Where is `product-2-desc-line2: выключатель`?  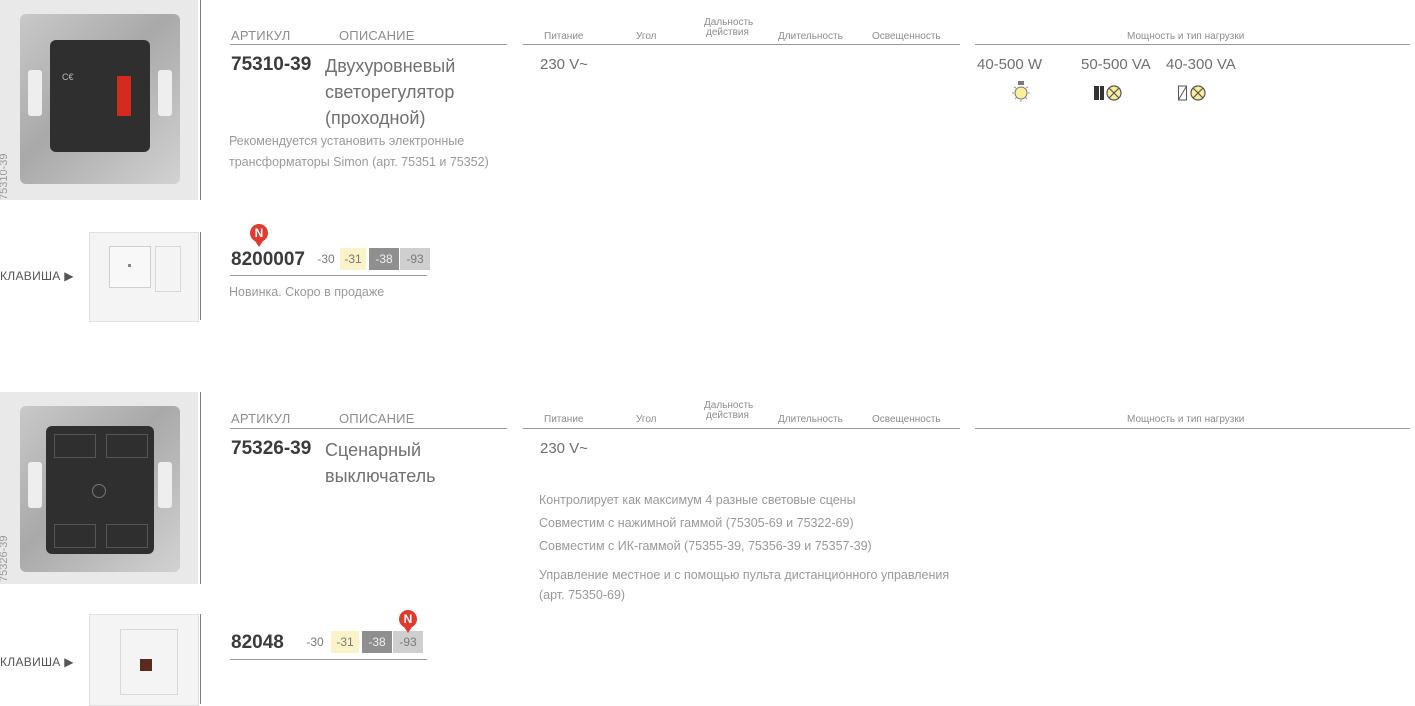
product-2-desc-line2: выключатель is located at coordinates (380, 476).